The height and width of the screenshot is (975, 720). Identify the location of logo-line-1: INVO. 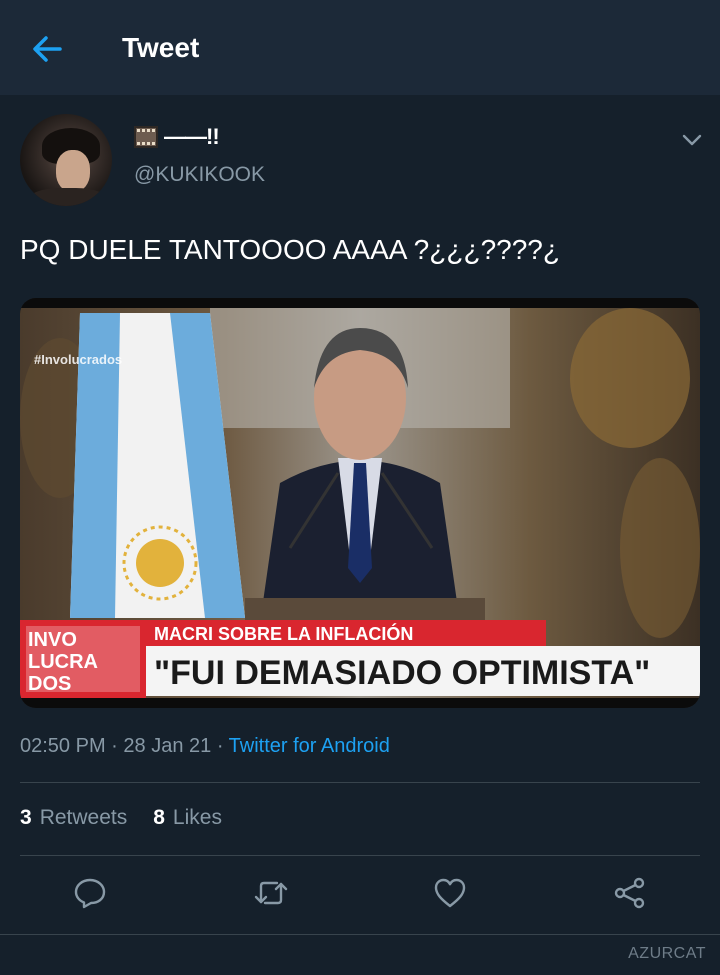
(52, 640).